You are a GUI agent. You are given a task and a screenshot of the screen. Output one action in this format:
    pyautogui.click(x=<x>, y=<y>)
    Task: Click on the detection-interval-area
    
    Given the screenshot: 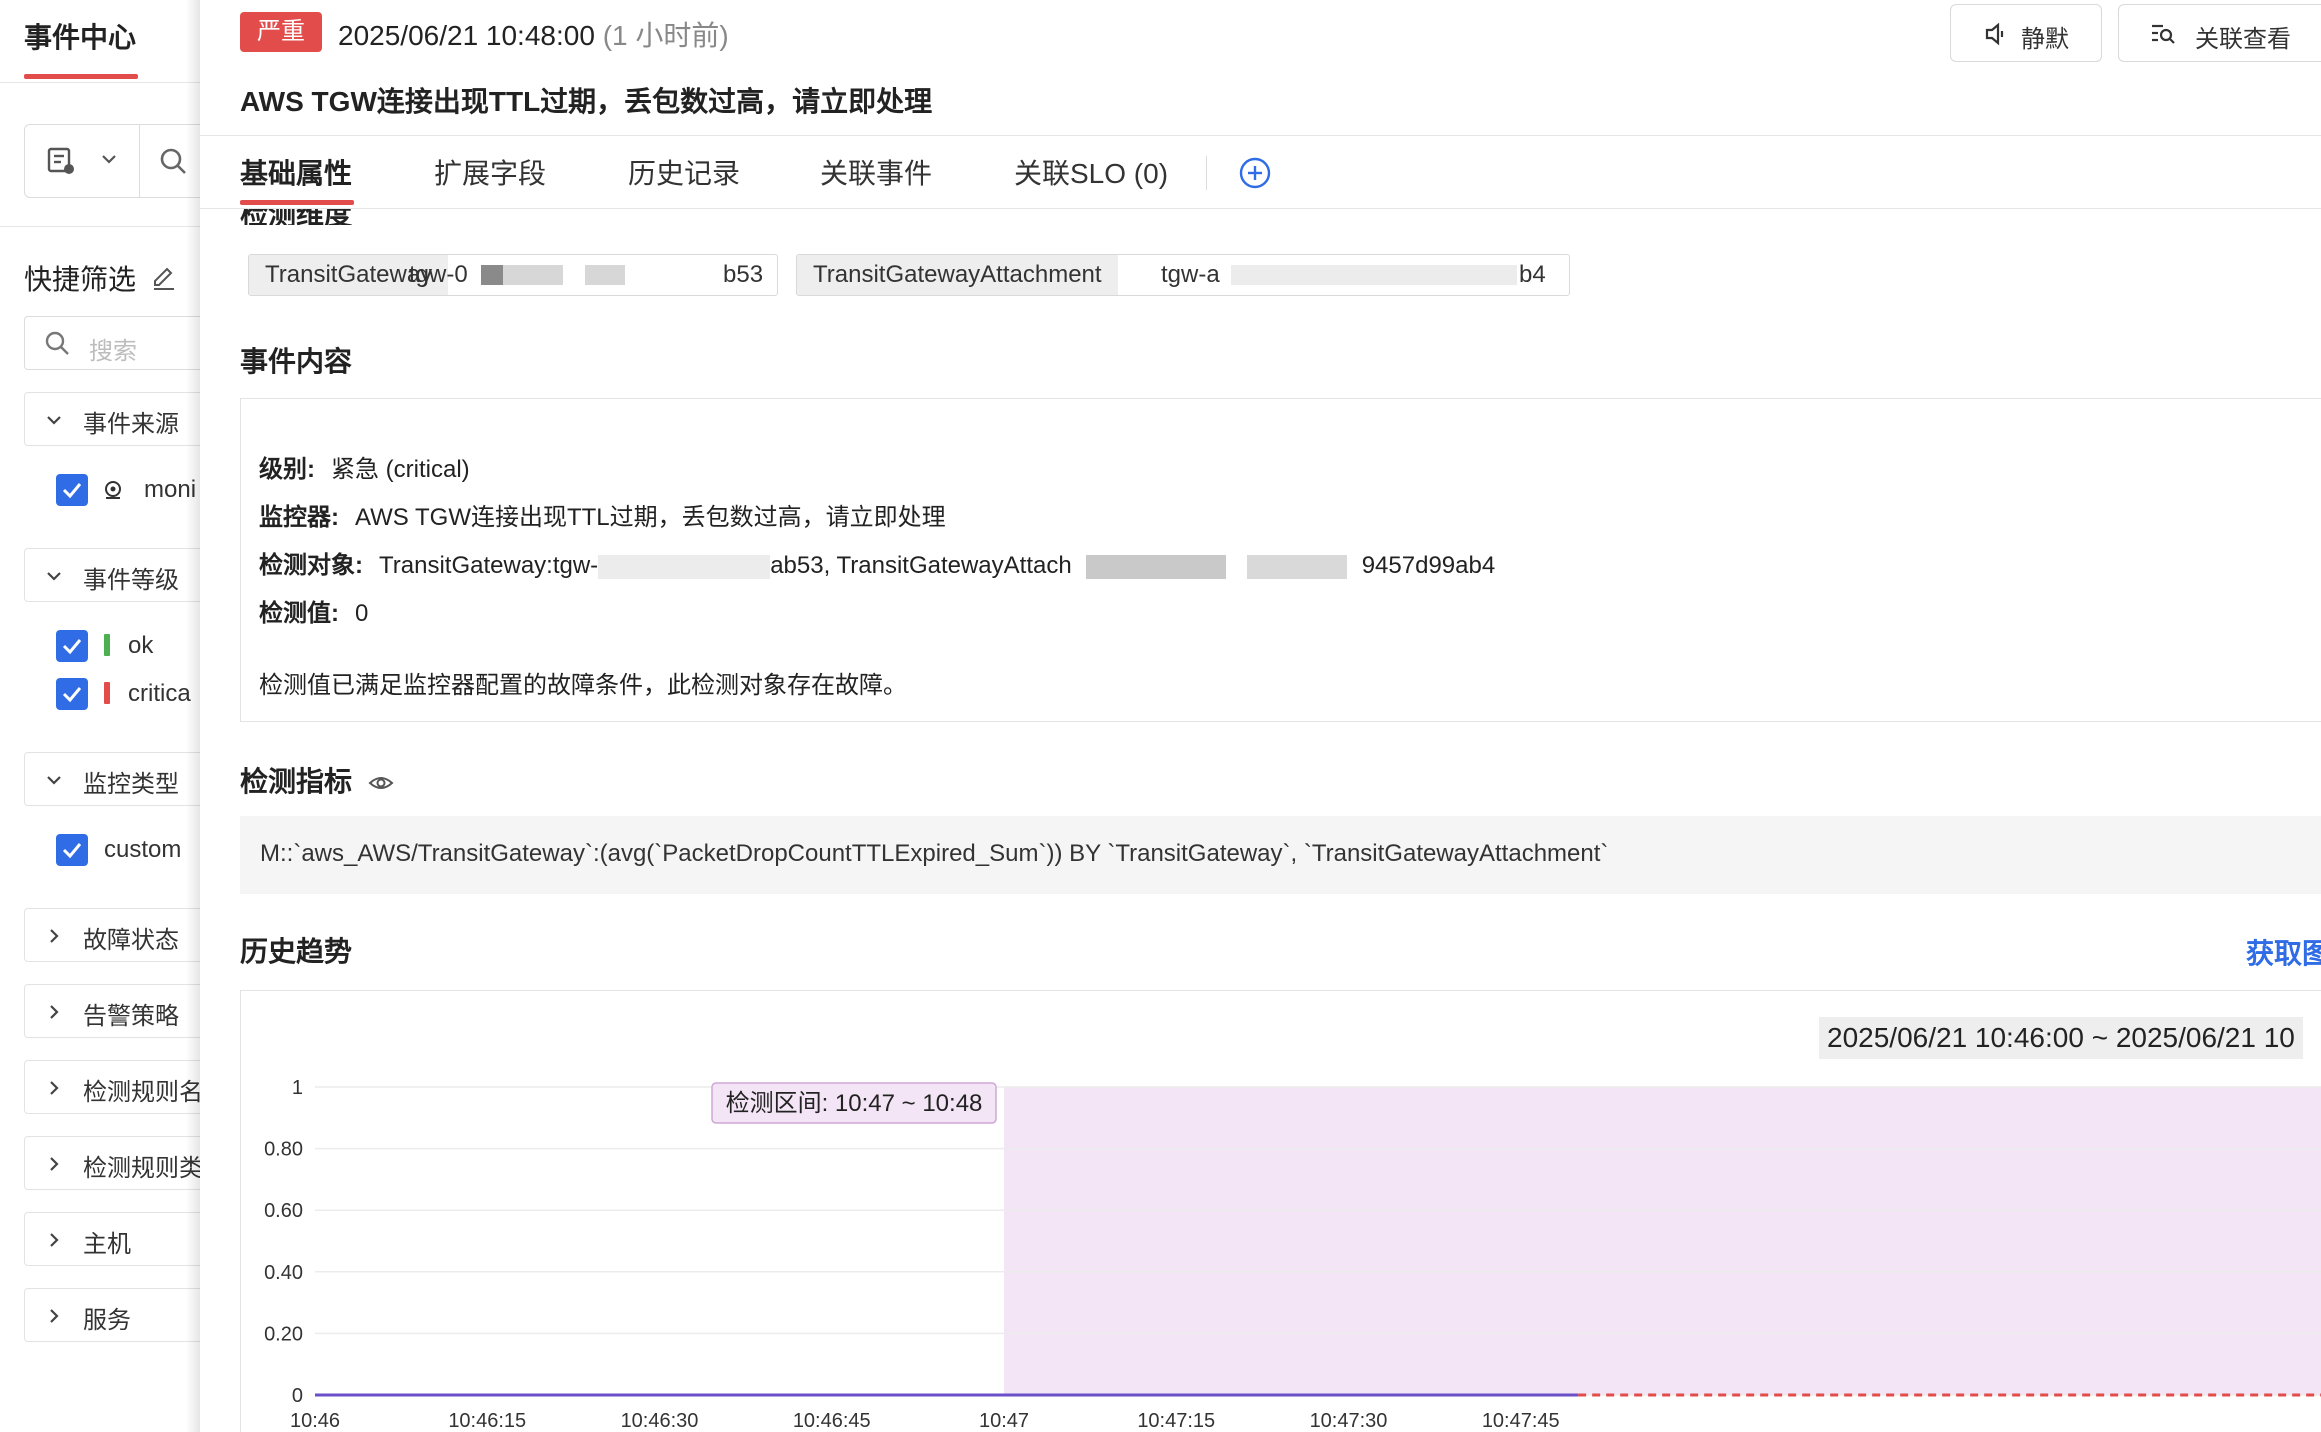 What is the action you would take?
    pyautogui.click(x=1662, y=1241)
    